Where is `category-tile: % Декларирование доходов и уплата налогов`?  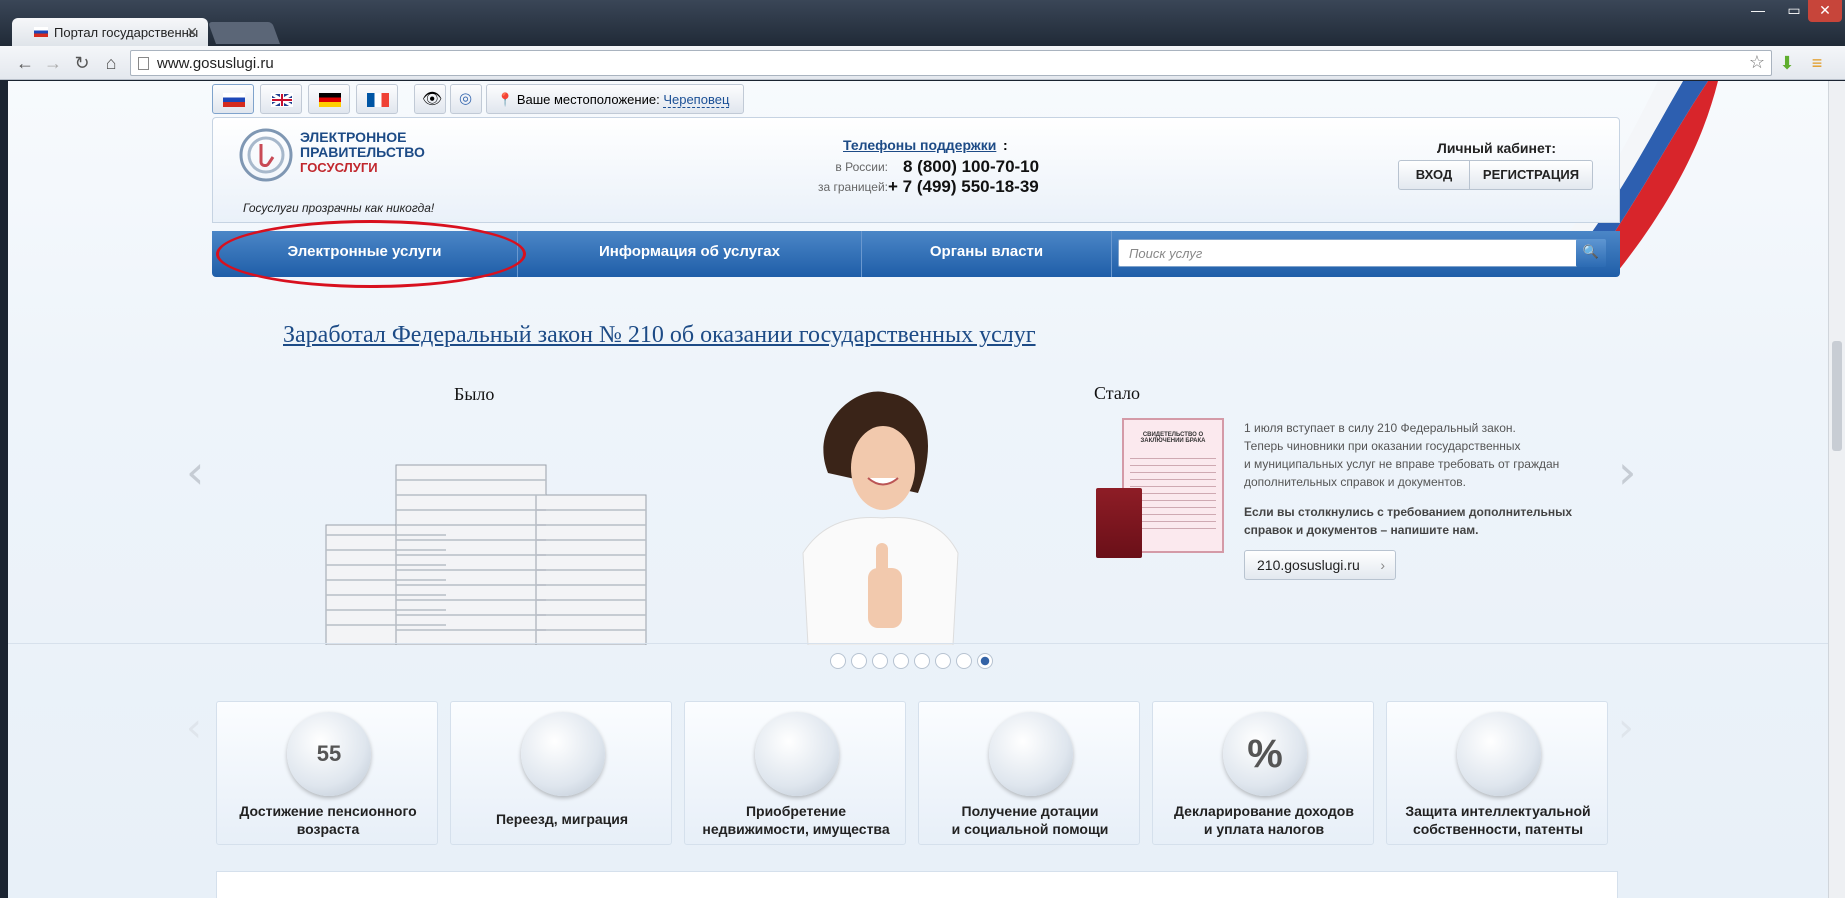 category-tile: % Декларирование доходов и уплата налогов is located at coordinates (1263, 773).